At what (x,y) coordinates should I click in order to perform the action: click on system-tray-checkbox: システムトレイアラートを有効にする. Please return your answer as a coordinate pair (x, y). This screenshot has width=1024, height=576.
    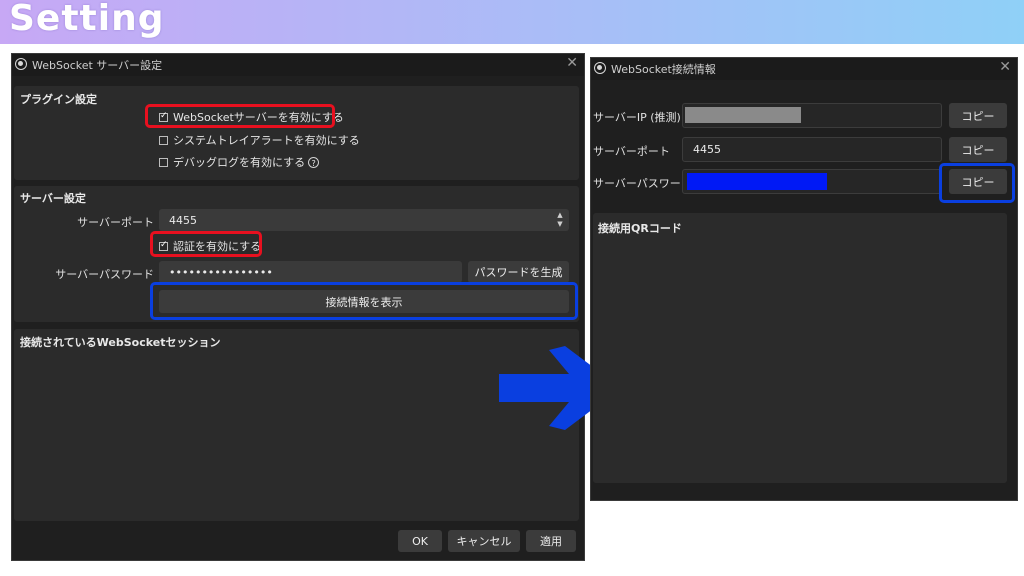
    Looking at the image, I should click on (259, 140).